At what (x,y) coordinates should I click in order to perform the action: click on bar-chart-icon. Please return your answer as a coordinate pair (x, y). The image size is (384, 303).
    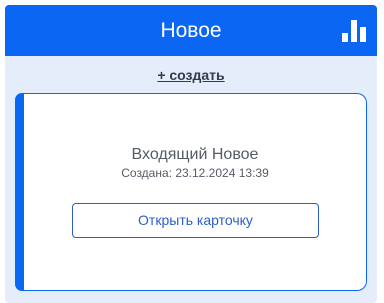
    Looking at the image, I should click on (354, 31).